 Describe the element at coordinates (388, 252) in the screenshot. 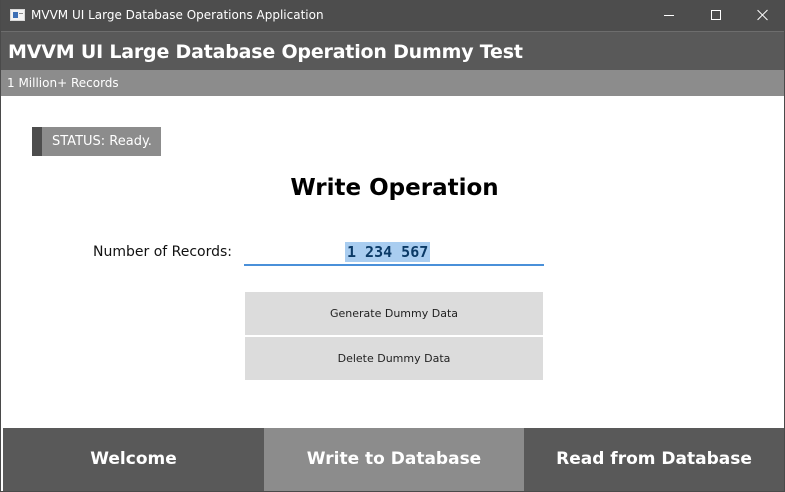

I see `records-value: 1 234 567` at that location.